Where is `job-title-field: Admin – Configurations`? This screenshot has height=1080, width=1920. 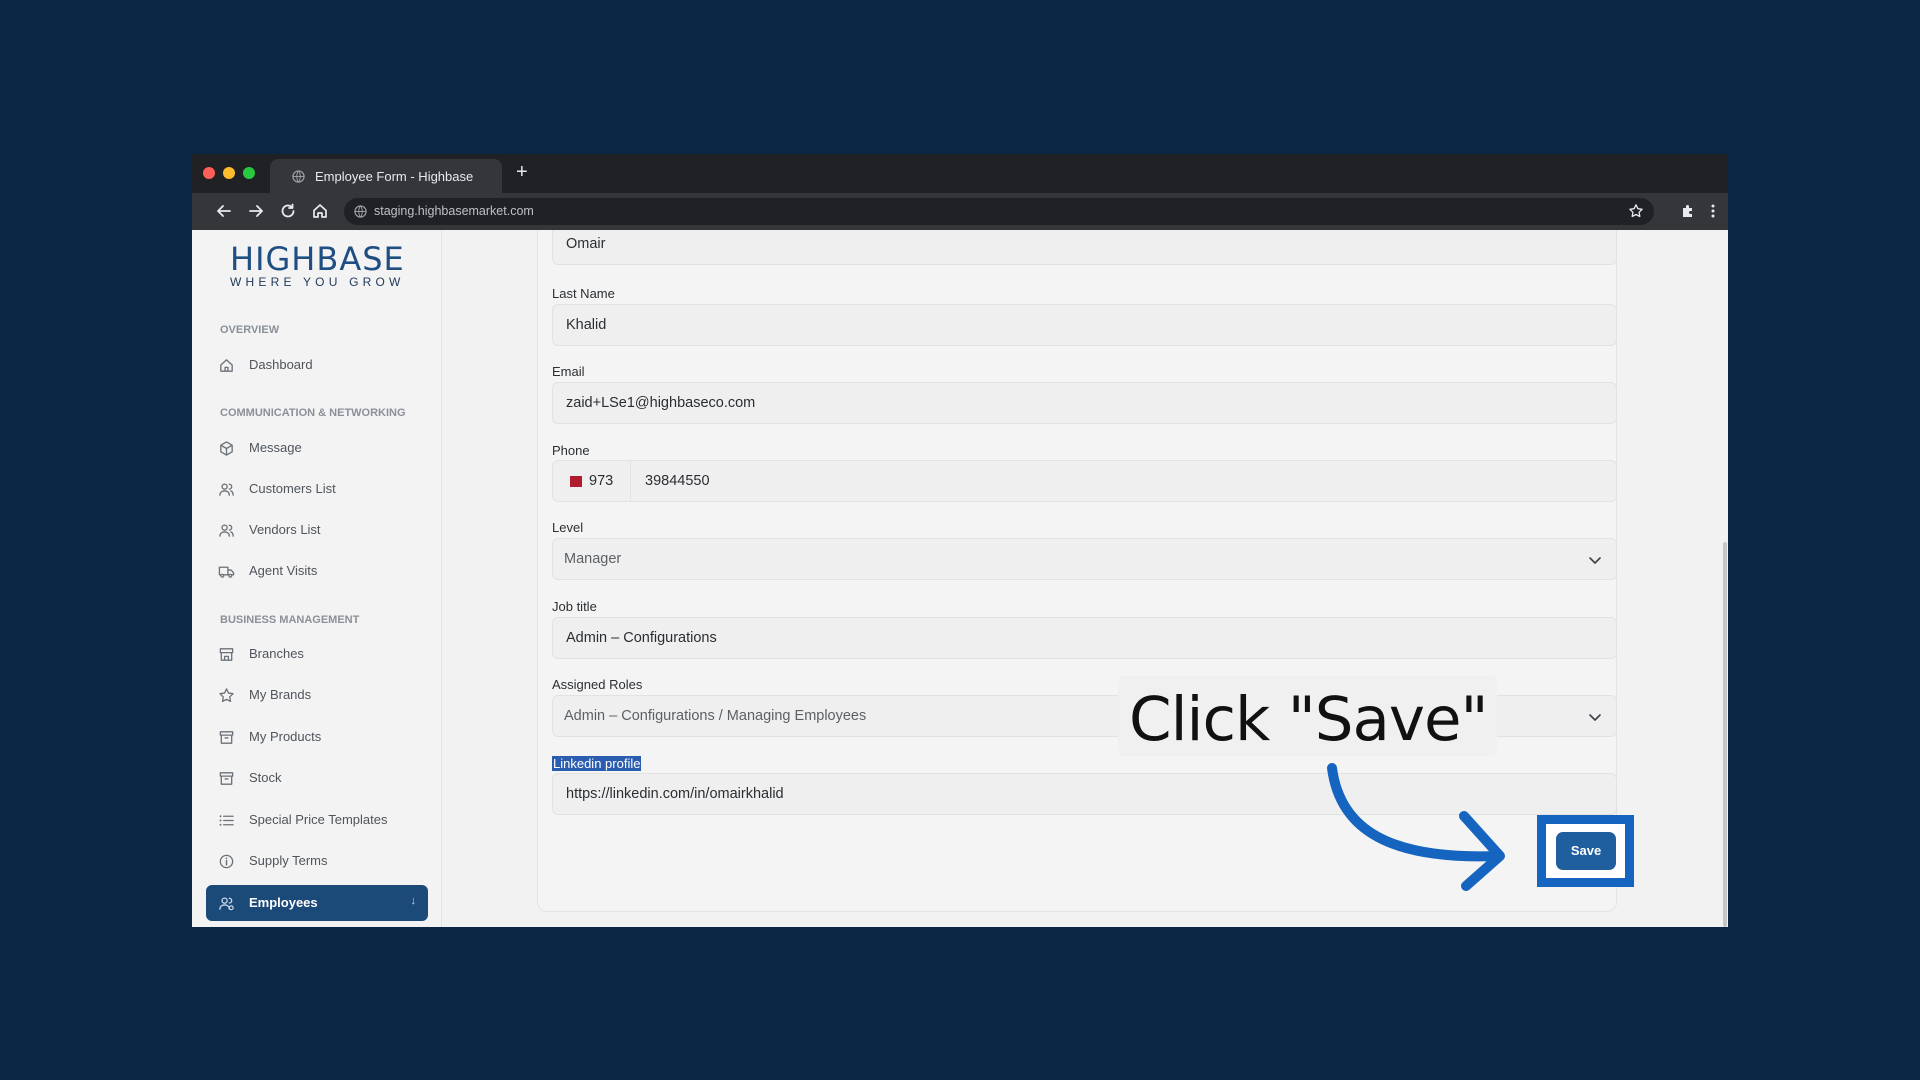 job-title-field: Admin – Configurations is located at coordinates (1084, 638).